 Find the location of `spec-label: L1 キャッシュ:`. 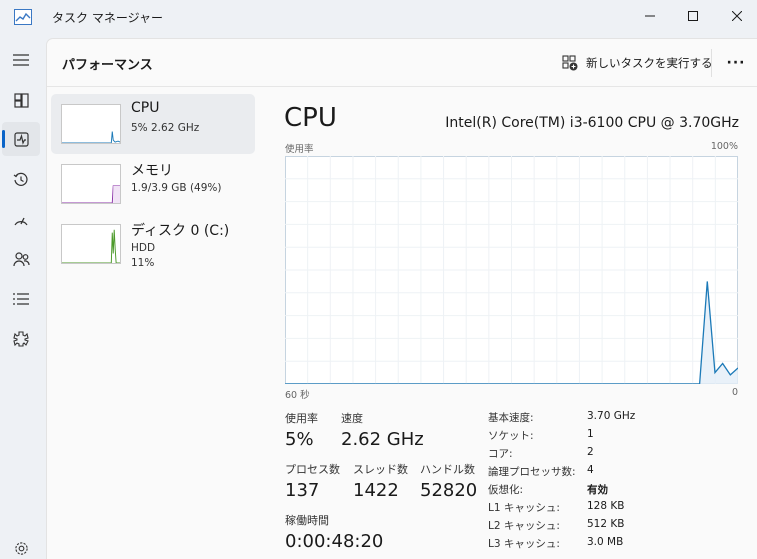

spec-label: L1 キャッシュ: is located at coordinates (524, 508).